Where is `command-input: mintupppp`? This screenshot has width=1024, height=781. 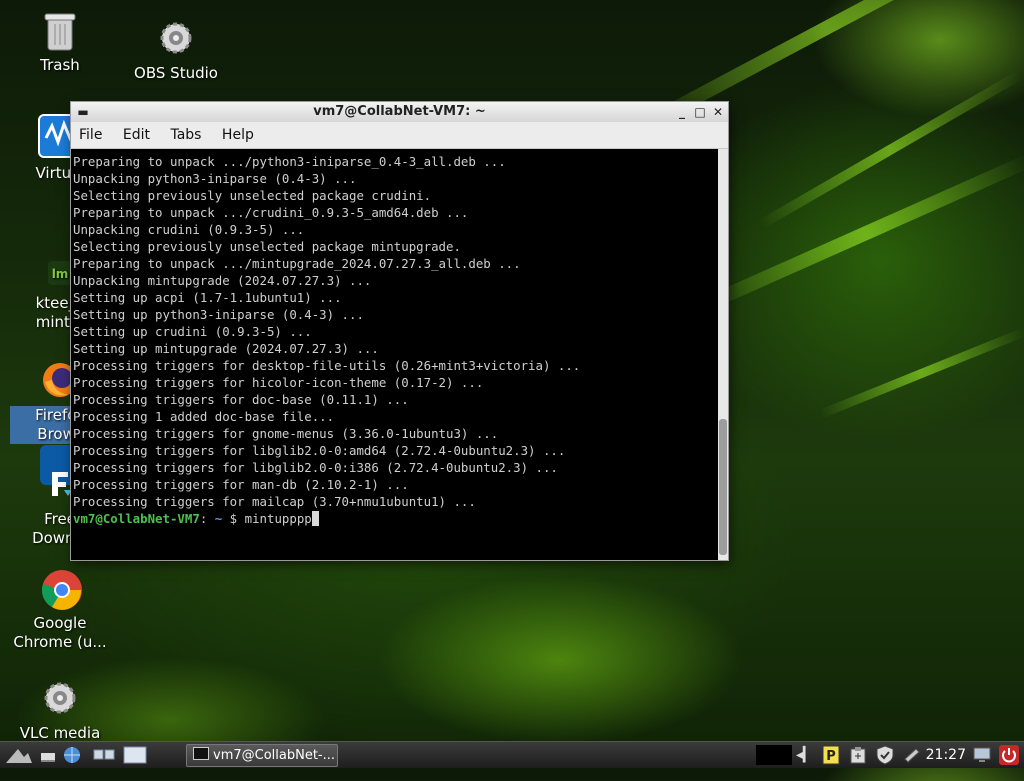 command-input: mintupppp is located at coordinates (278, 518).